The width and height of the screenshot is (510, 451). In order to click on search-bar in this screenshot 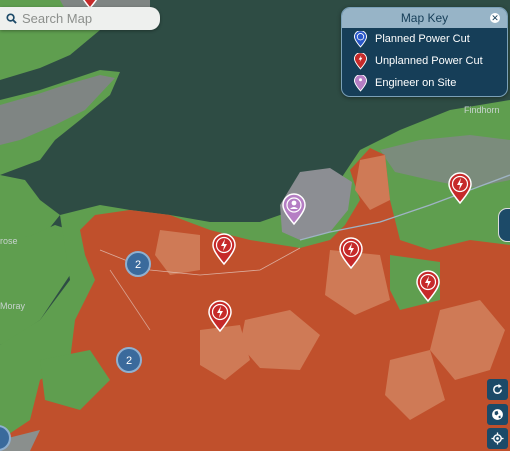, I will do `click(80, 18)`.